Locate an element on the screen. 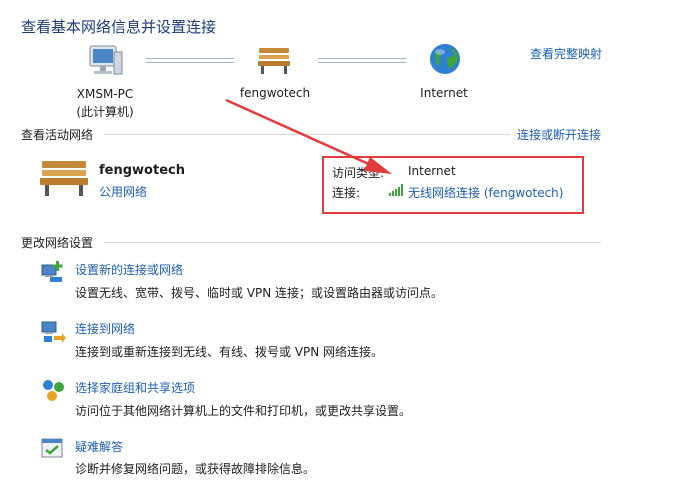 The width and height of the screenshot is (679, 489). change-settings-label: 更改网络设置 is located at coordinates (57, 243).